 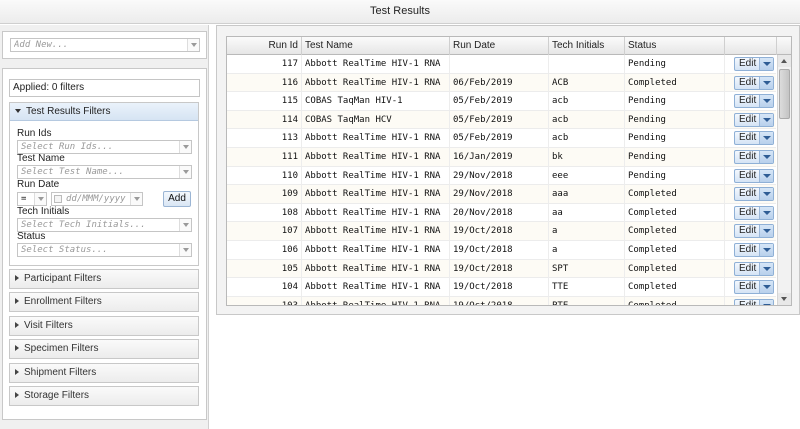 I want to click on run-date-operator: =, so click(x=32, y=199).